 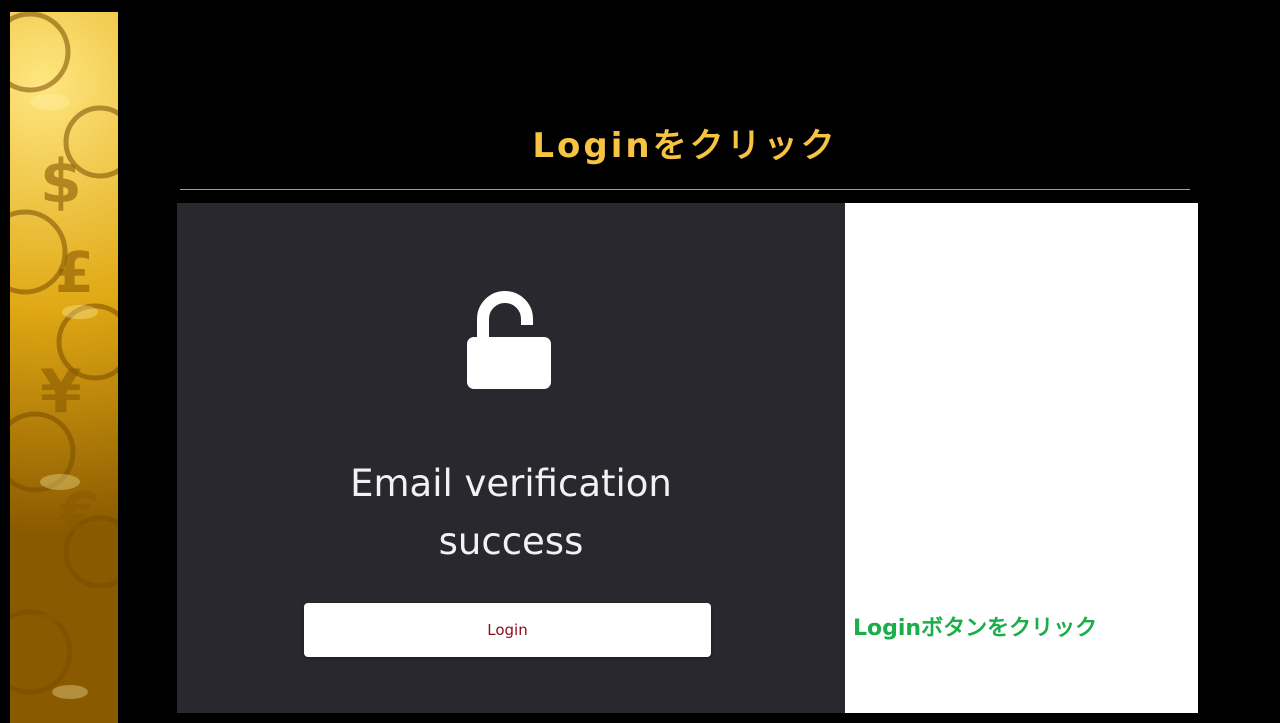 I want to click on unlock-icon, so click(x=509, y=340).